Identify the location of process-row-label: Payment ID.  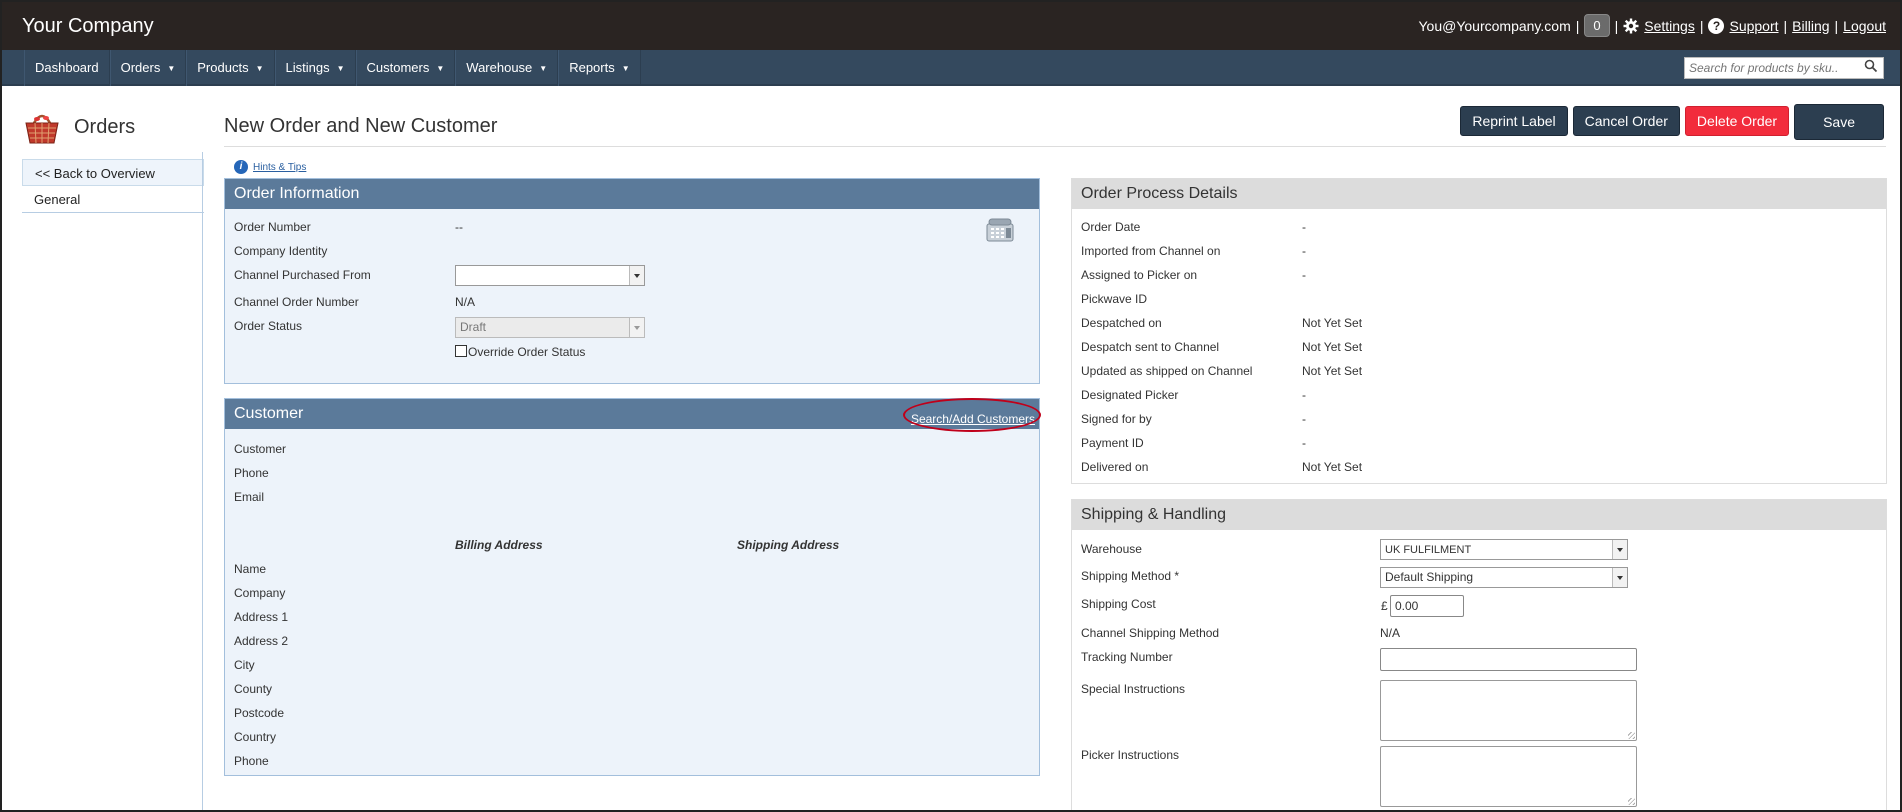
(1112, 443).